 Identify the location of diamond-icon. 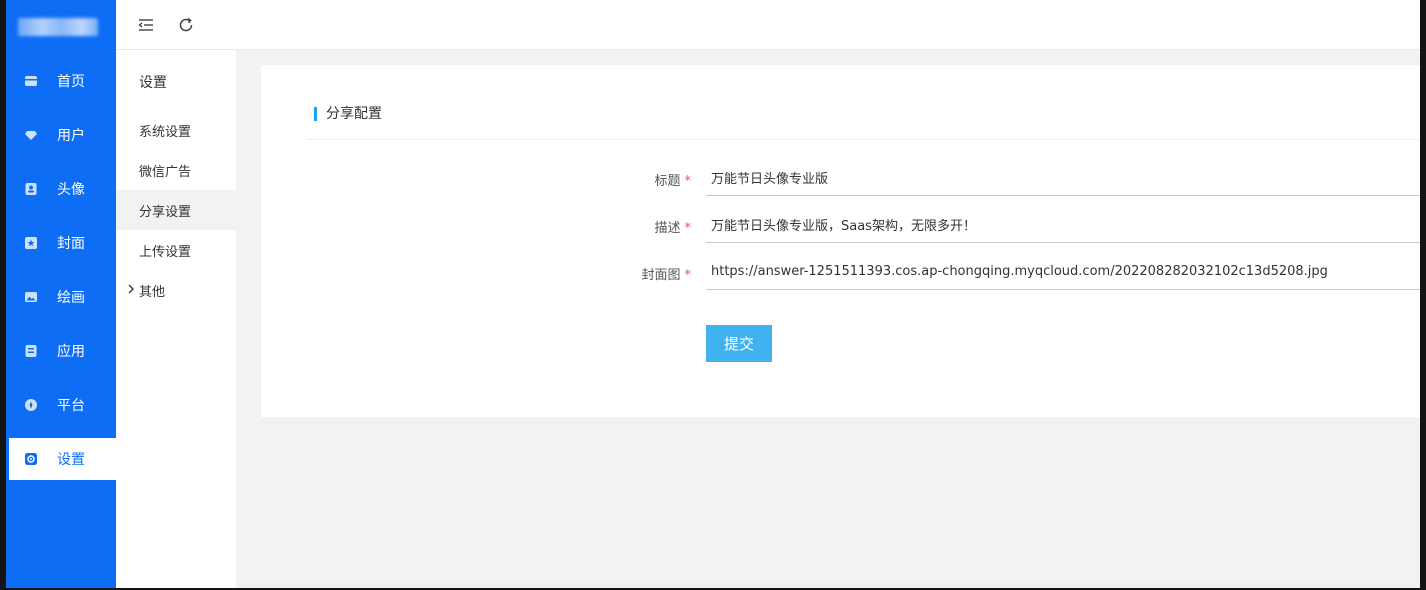
(31, 135).